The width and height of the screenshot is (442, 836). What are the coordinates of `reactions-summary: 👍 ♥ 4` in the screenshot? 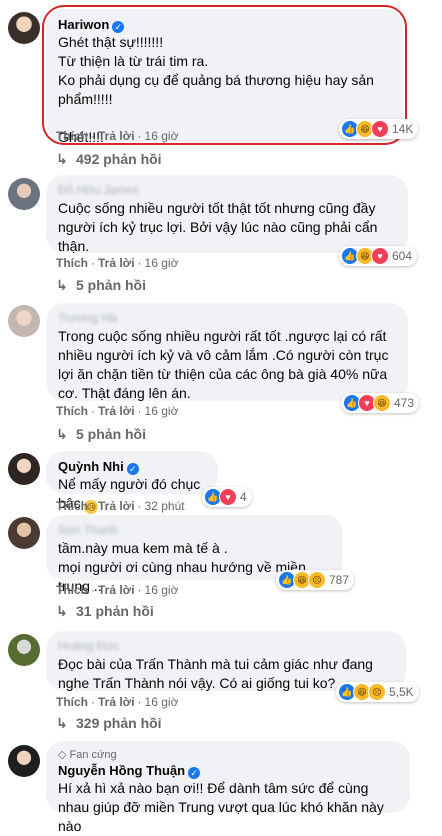 It's located at (227, 497).